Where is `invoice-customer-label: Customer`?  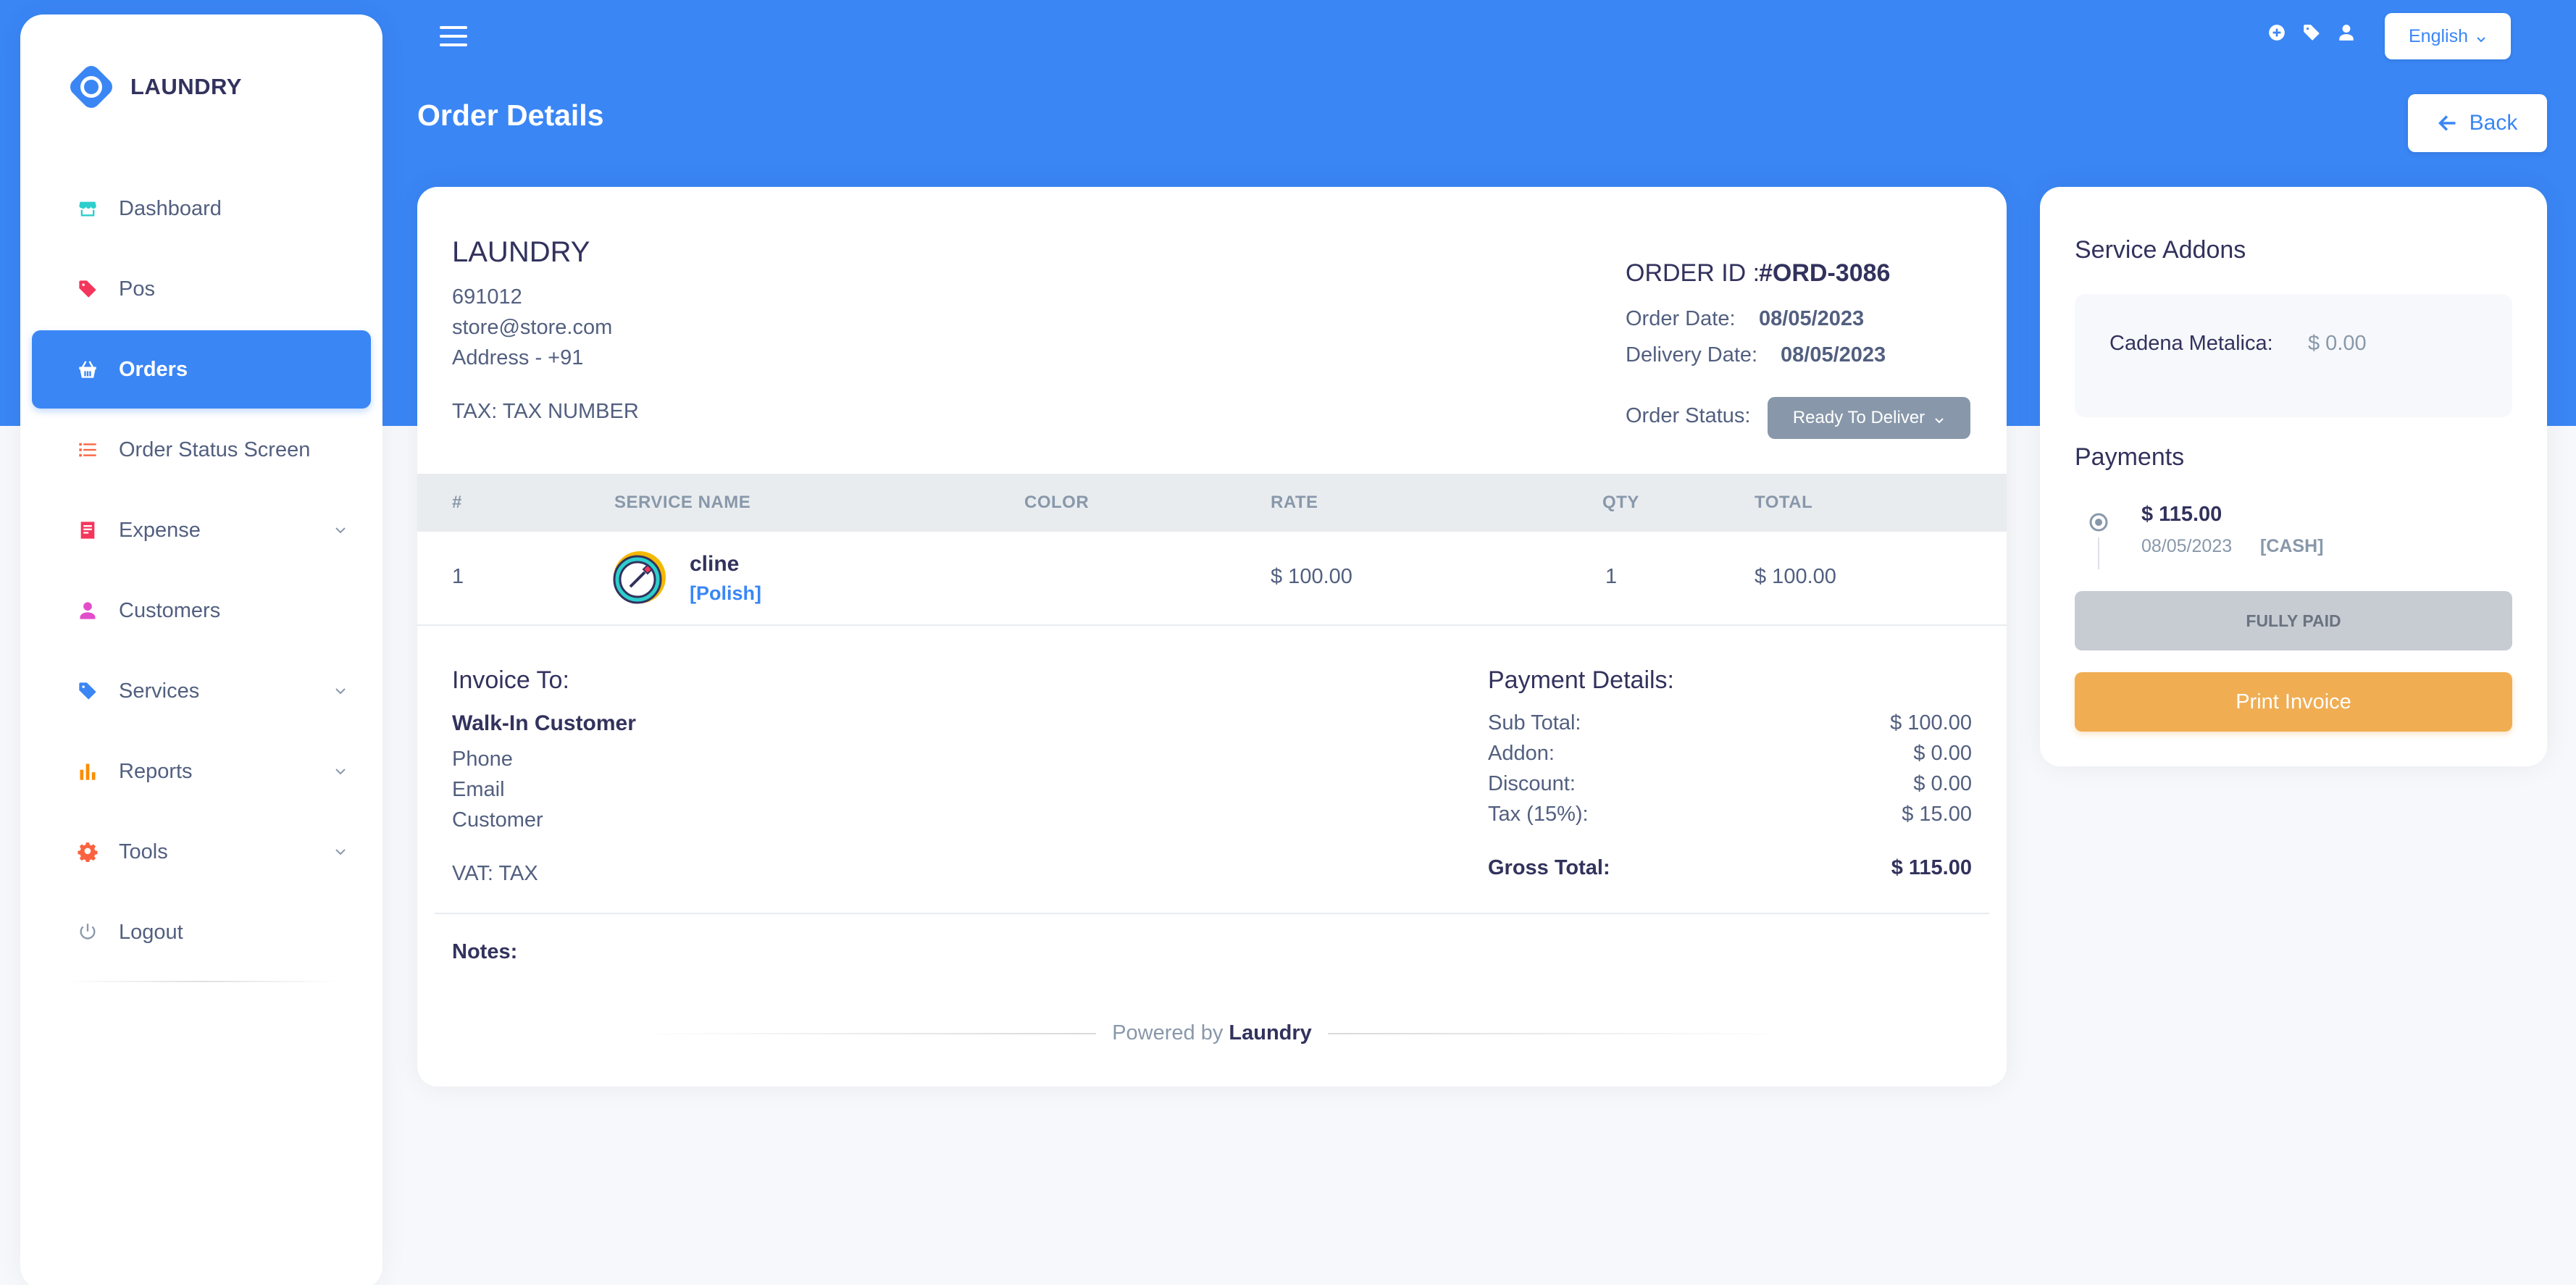
invoice-customer-label: Customer is located at coordinates (497, 820).